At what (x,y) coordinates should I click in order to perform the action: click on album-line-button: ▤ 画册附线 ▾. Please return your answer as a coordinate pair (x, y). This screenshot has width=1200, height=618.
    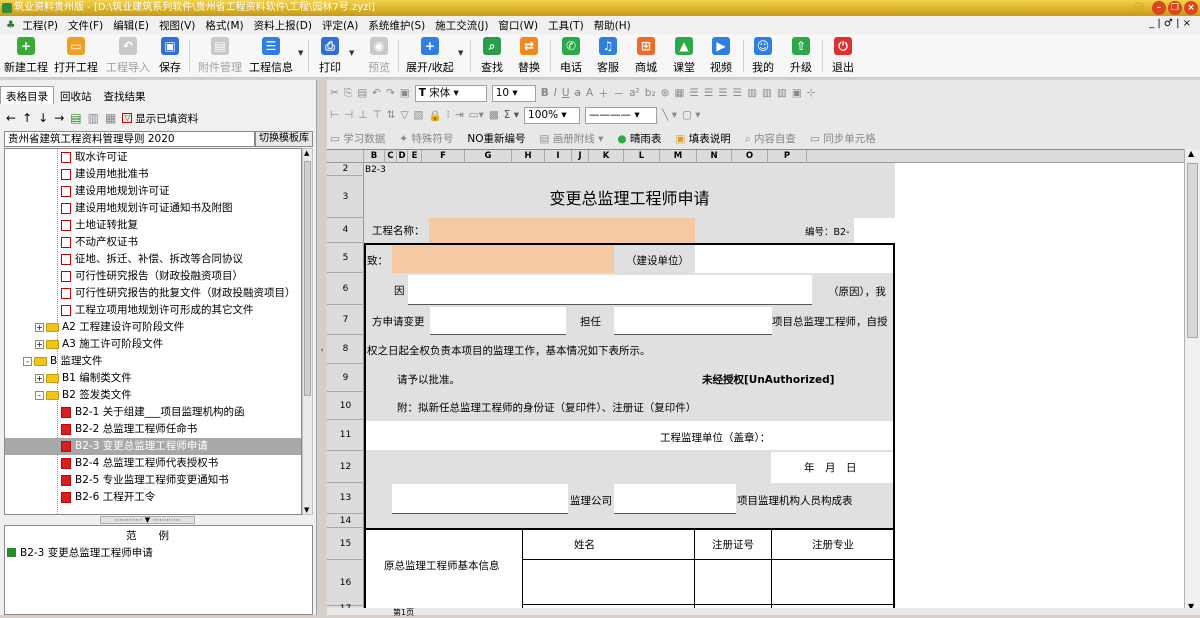
    Looking at the image, I should click on (572, 138).